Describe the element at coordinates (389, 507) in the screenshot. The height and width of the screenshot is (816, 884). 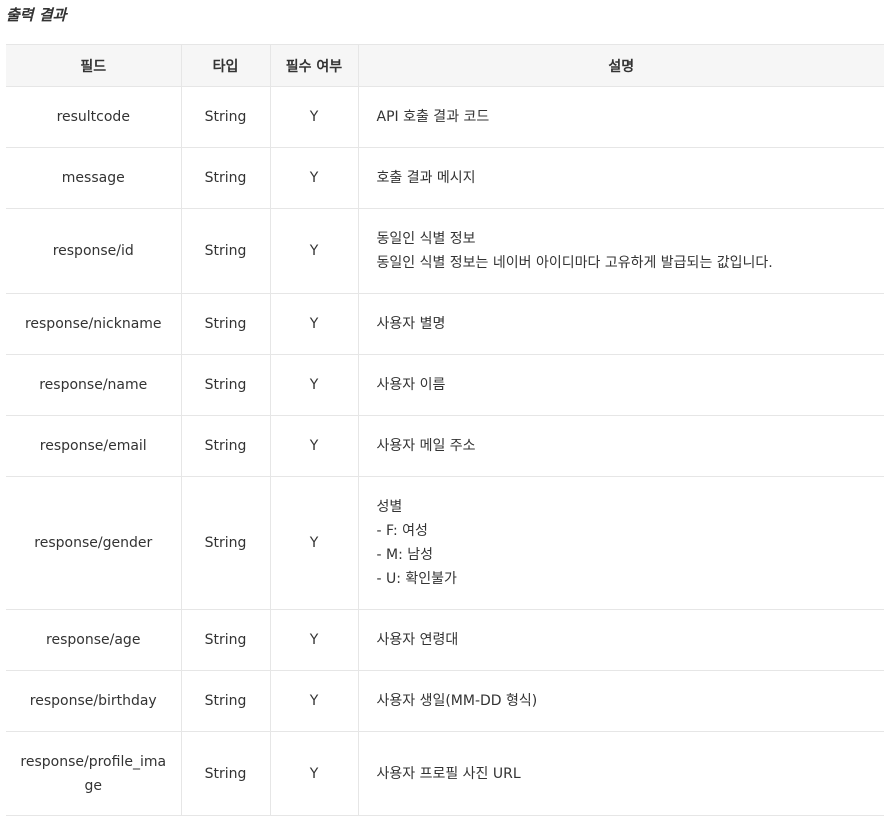
I see `description-line: 성별` at that location.